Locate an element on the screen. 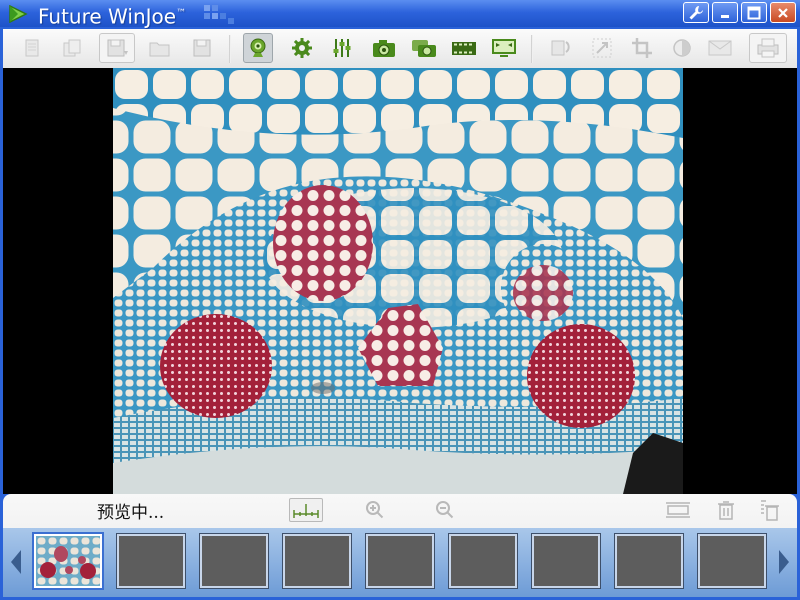 The image size is (800, 600). wrench-icon is located at coordinates (696, 12).